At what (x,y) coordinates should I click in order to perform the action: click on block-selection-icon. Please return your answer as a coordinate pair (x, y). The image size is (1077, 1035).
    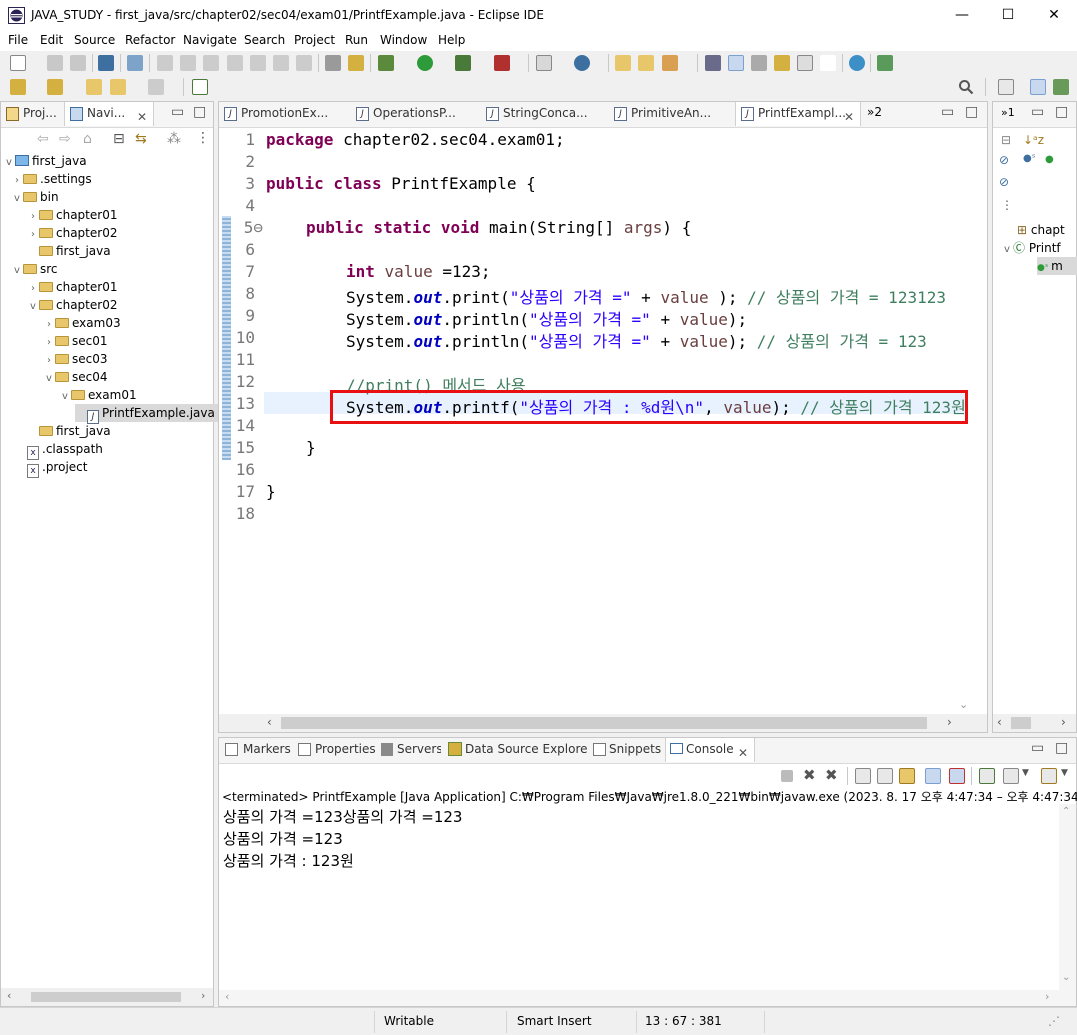
    Looking at the image, I should click on (759, 63).